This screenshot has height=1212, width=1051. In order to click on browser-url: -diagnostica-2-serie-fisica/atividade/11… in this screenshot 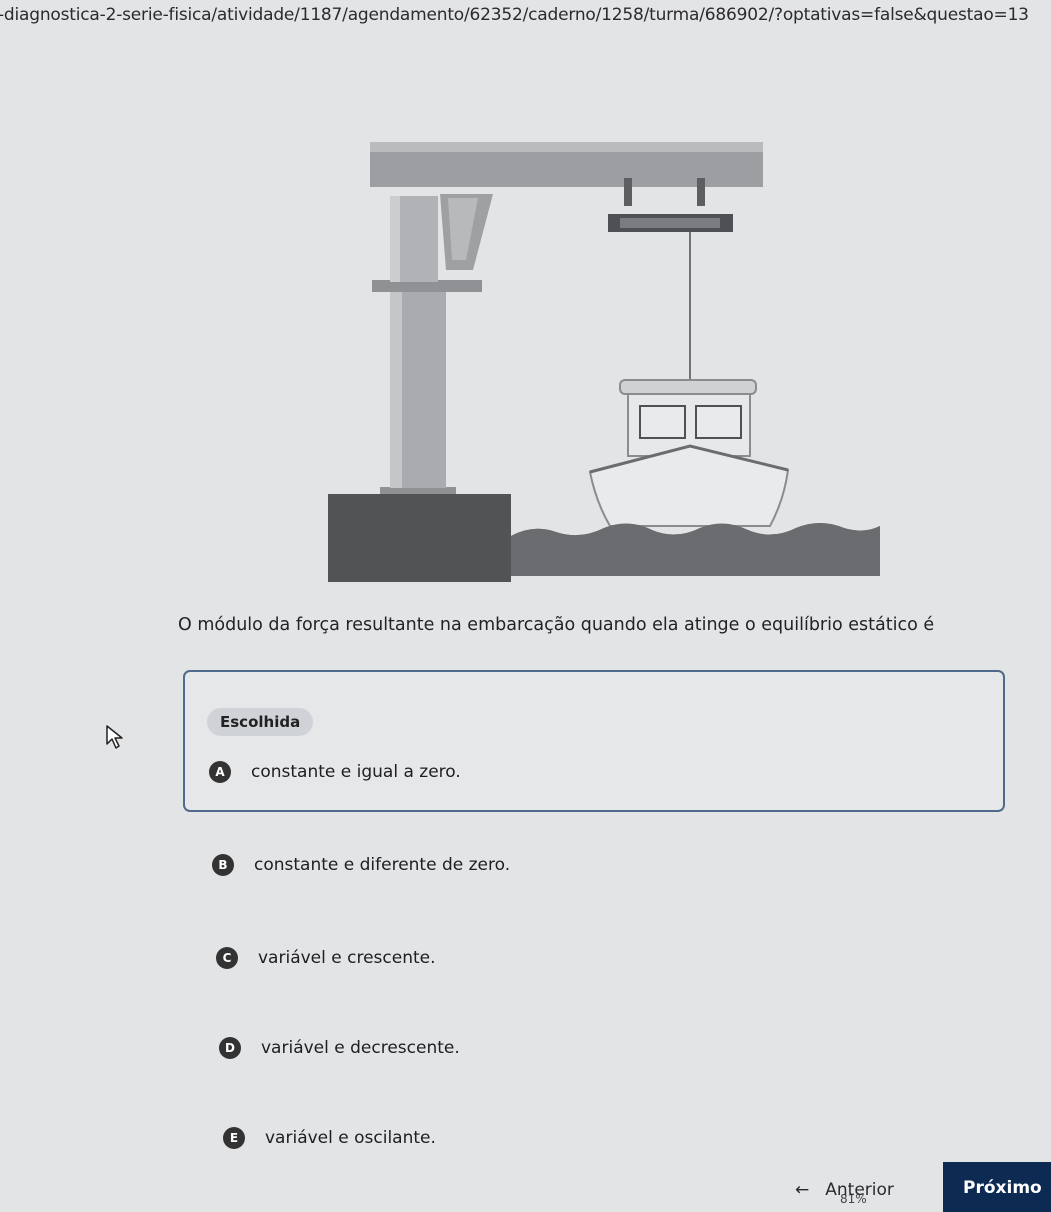, I will do `click(525, 15)`.